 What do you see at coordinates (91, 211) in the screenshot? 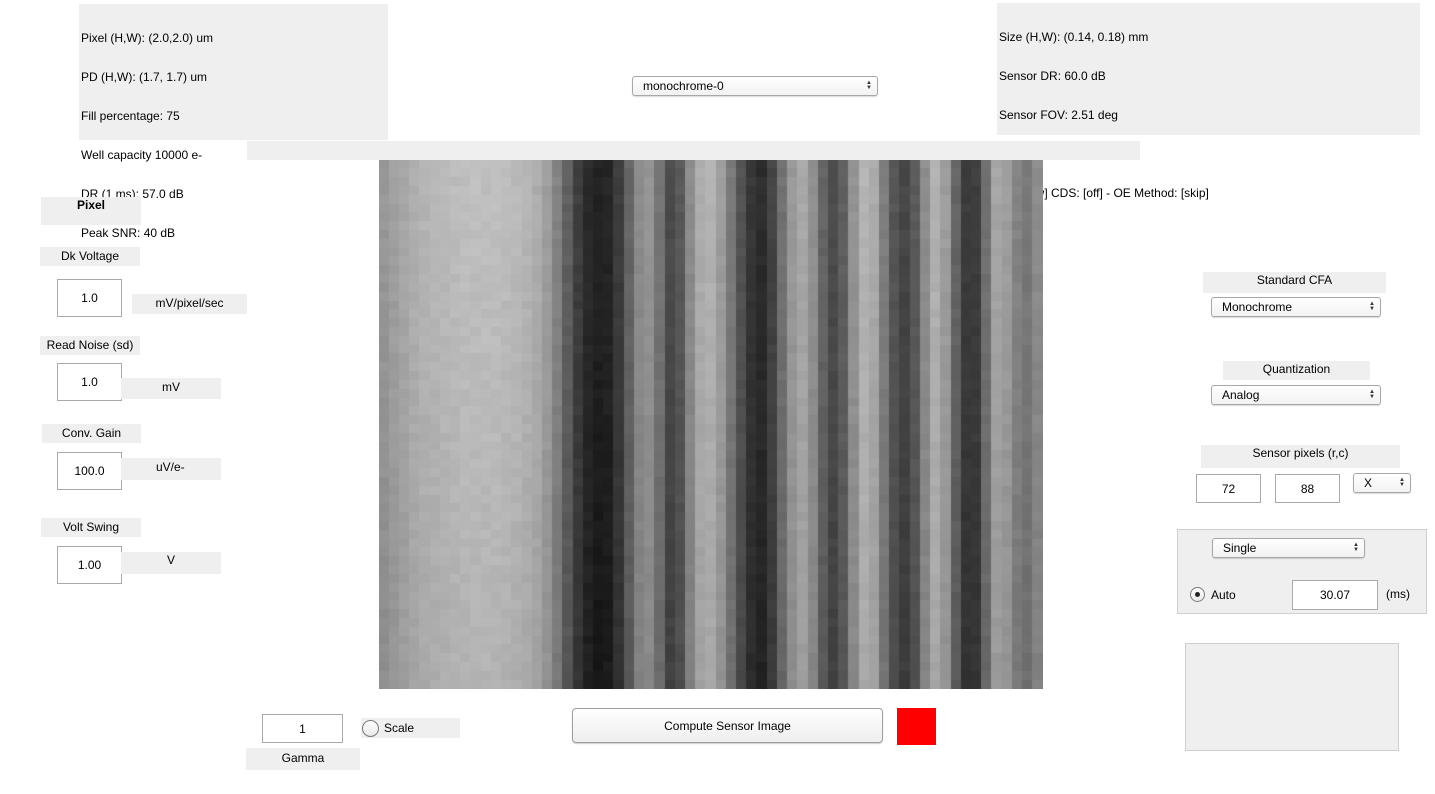
I see `pixel-section-title: Pixel` at bounding box center [91, 211].